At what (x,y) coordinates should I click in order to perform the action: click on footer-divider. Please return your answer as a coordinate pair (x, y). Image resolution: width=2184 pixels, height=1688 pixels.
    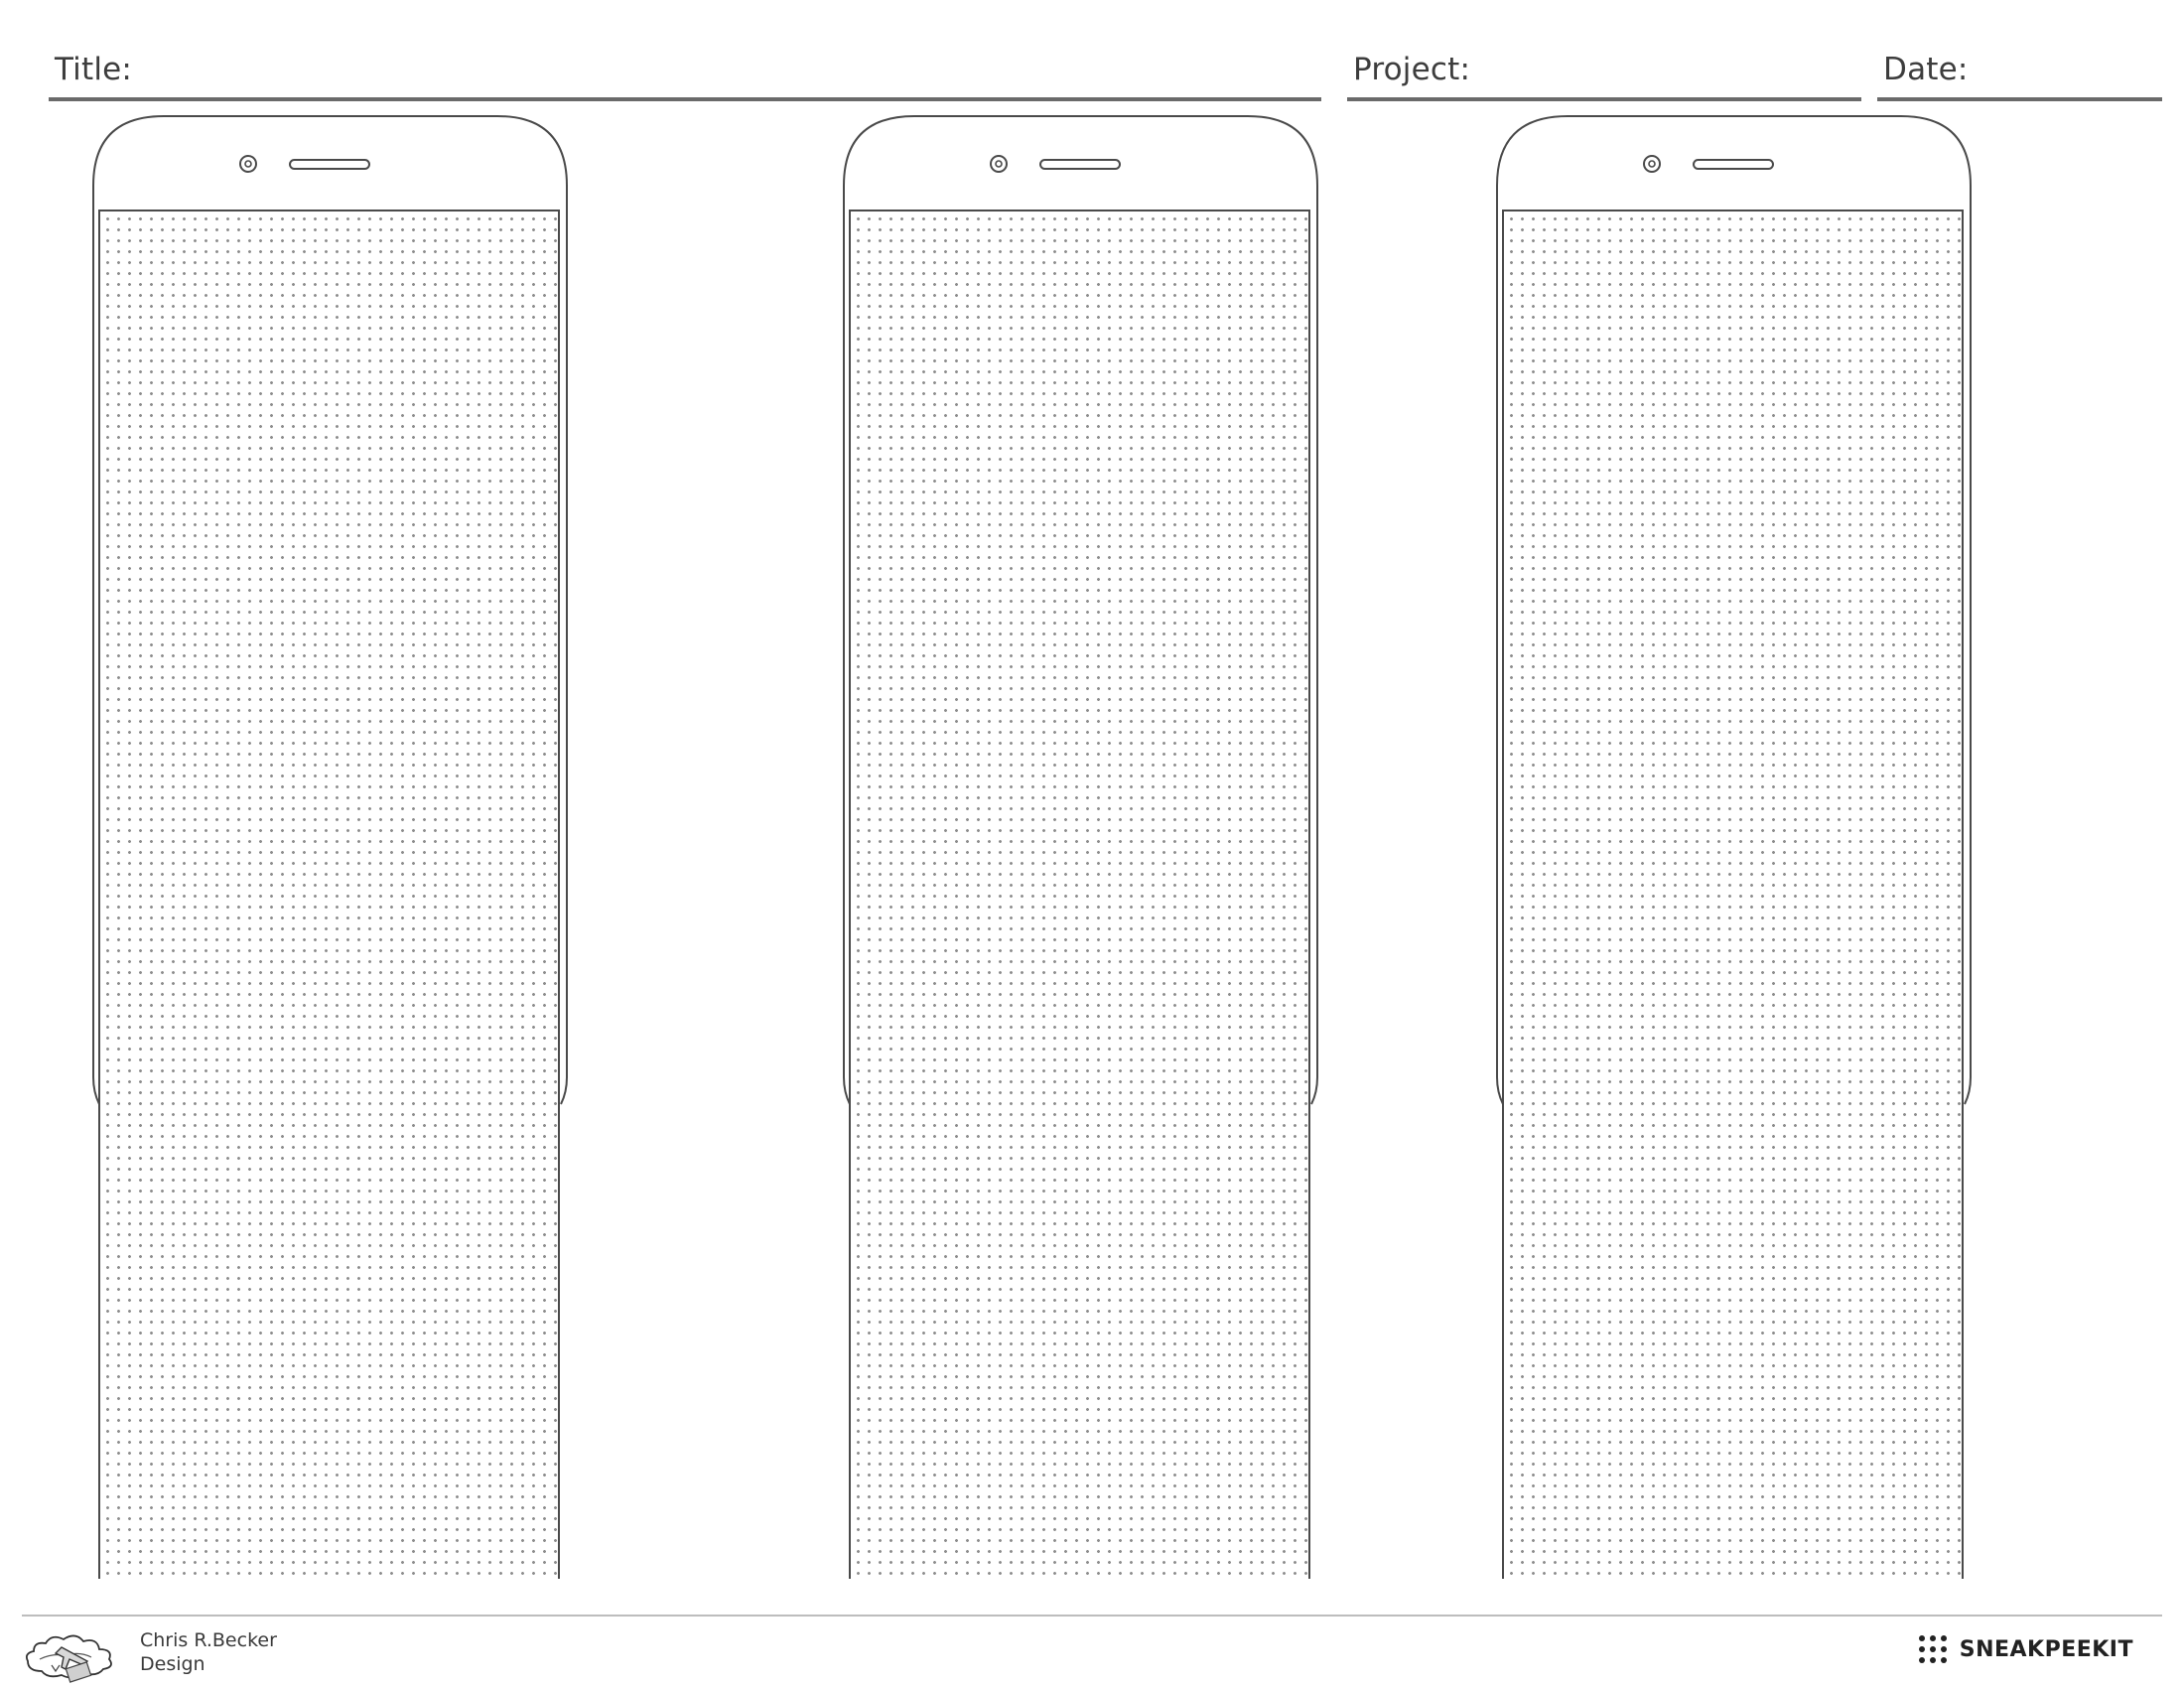
    Looking at the image, I should click on (1092, 1616).